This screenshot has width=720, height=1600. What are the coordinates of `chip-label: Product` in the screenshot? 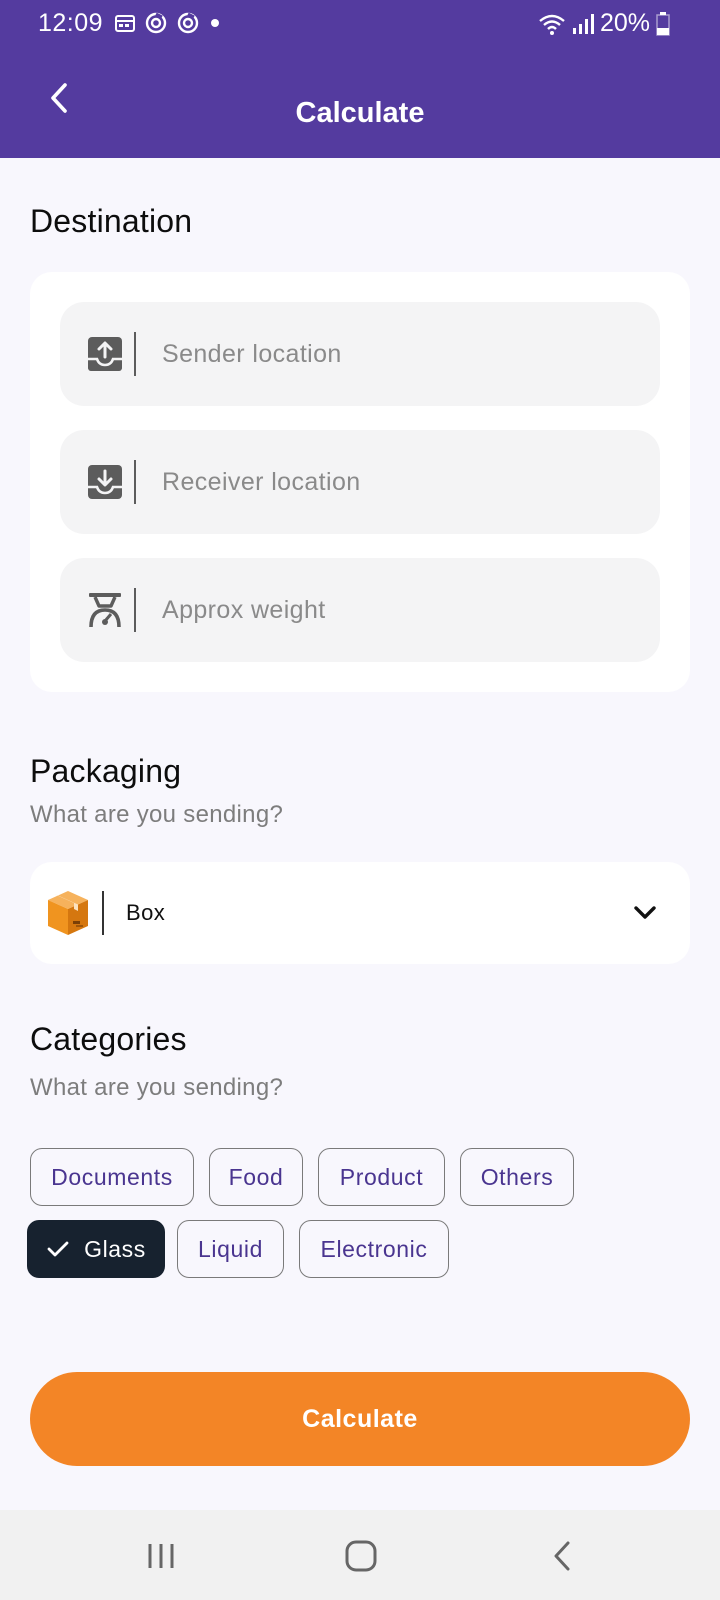 It's located at (381, 1176).